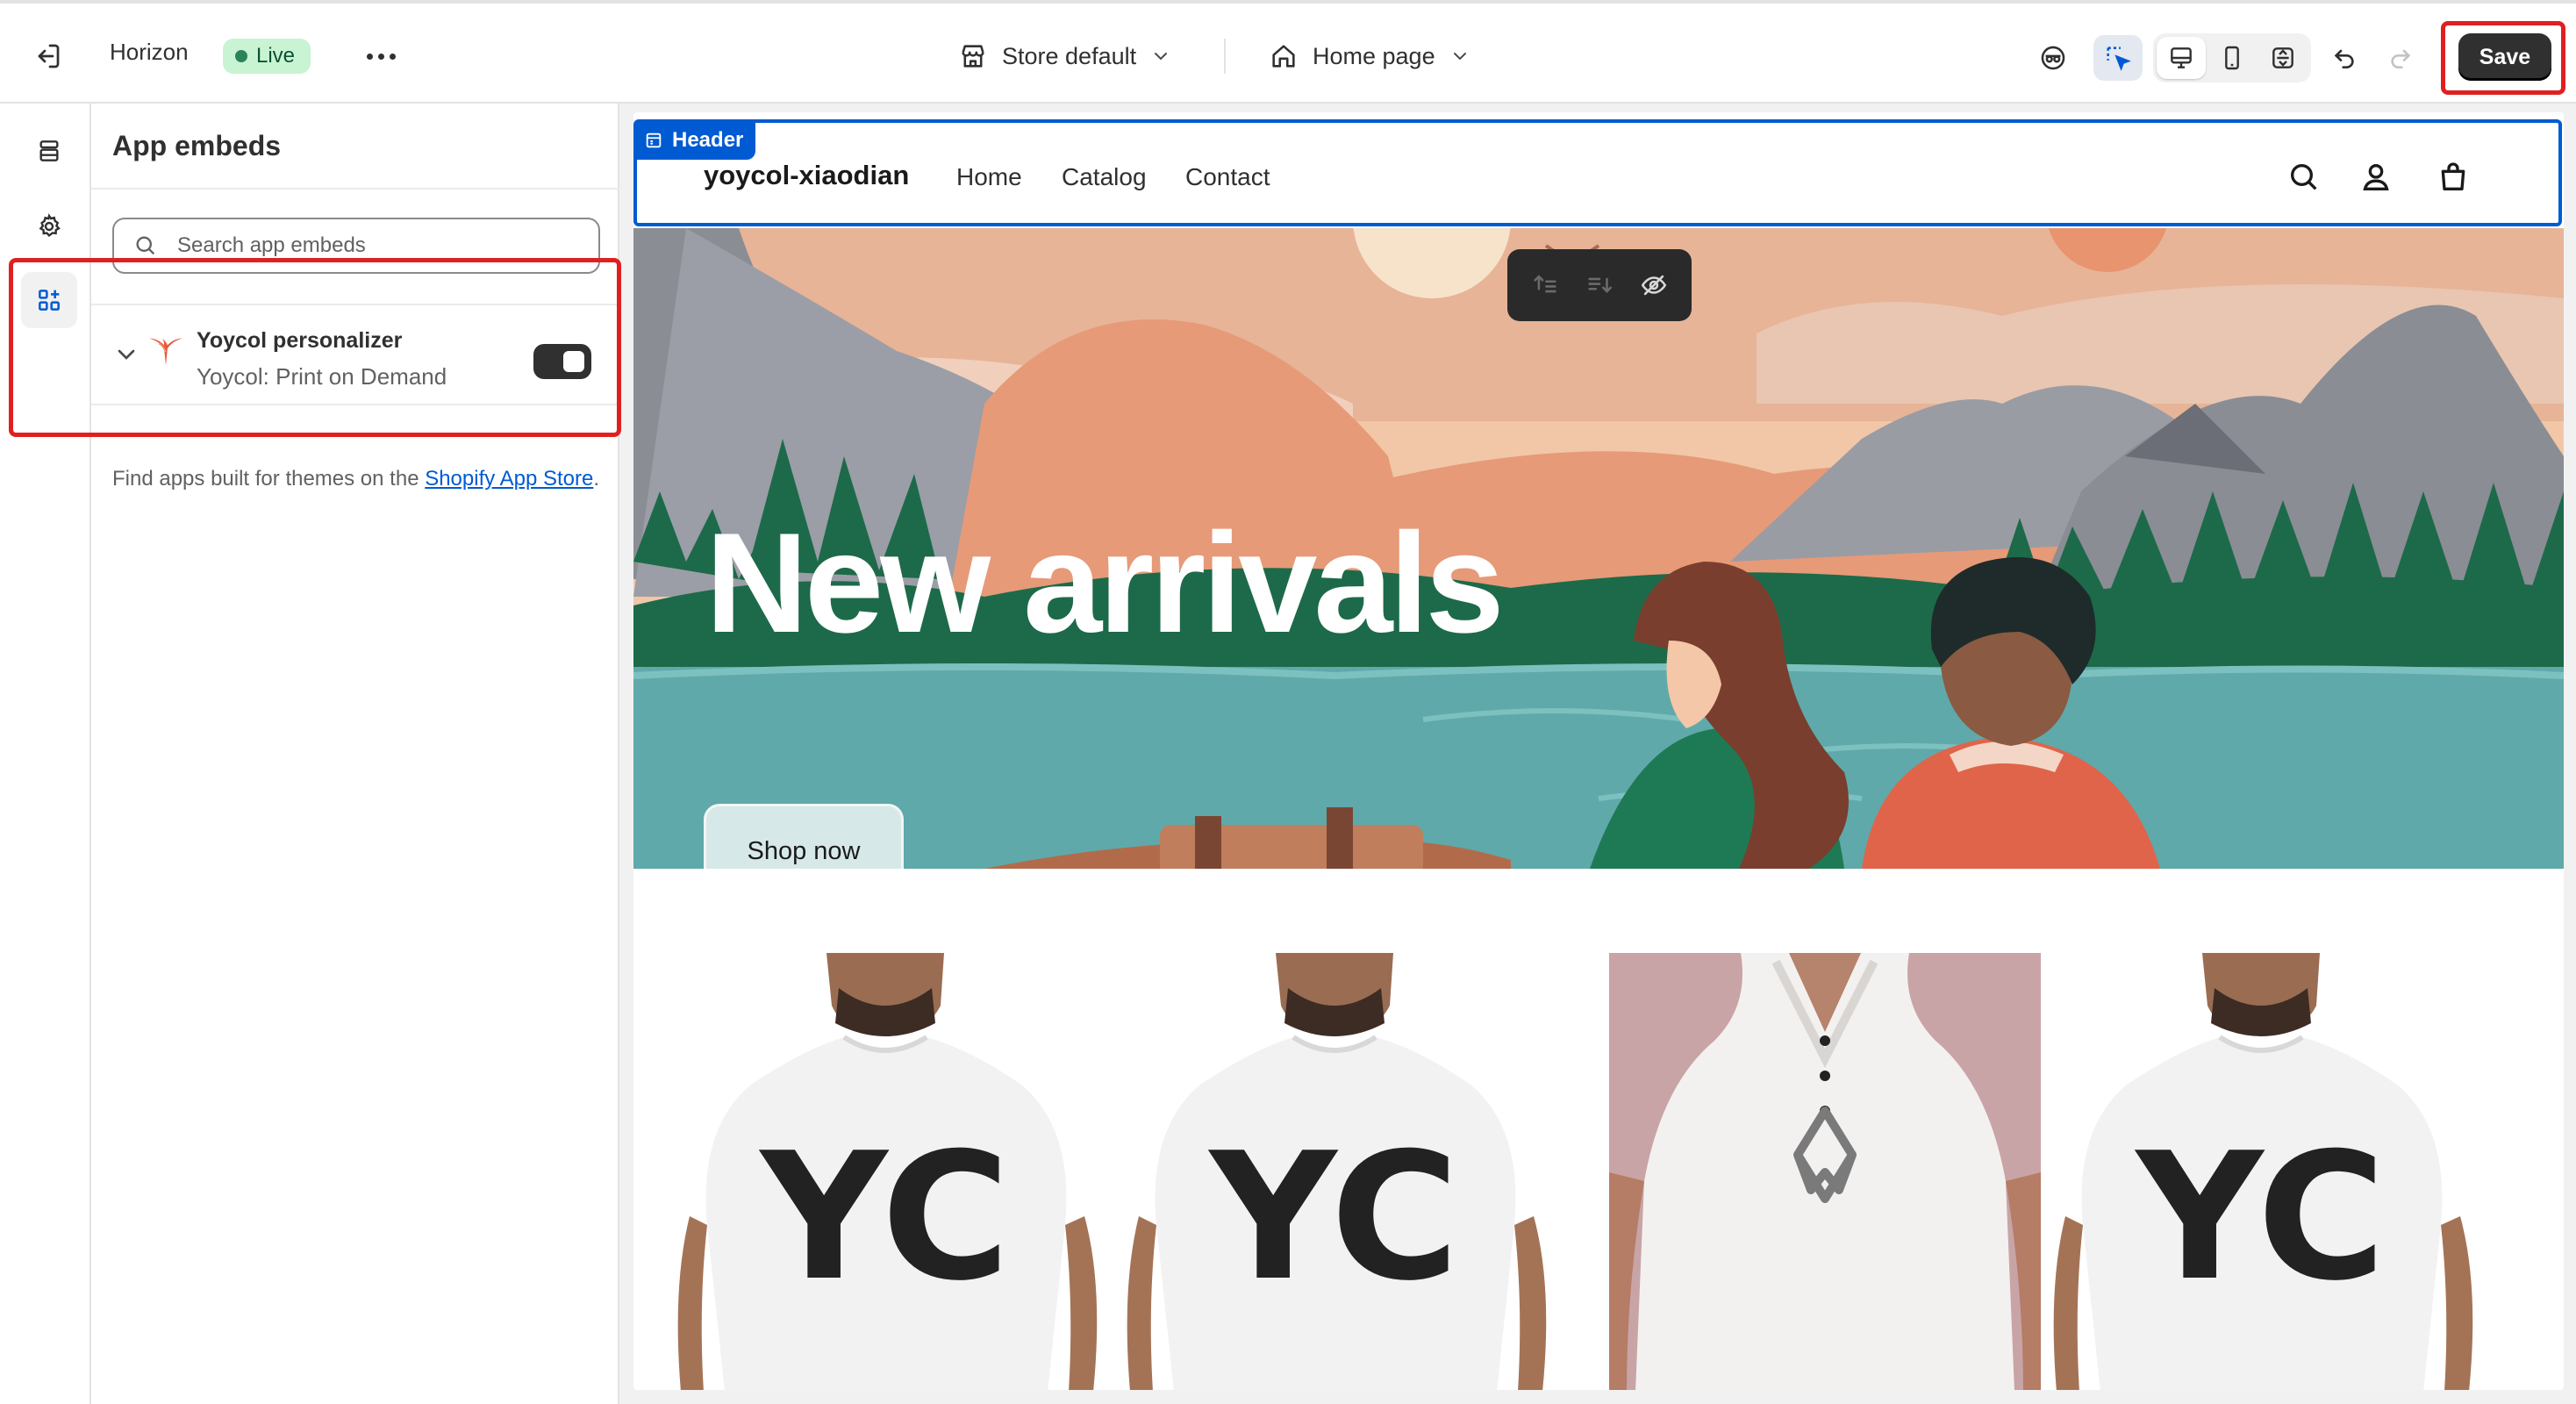 This screenshot has height=1404, width=2576. Describe the element at coordinates (1105, 583) in the screenshot. I see `hero-title: New arrivals` at that location.